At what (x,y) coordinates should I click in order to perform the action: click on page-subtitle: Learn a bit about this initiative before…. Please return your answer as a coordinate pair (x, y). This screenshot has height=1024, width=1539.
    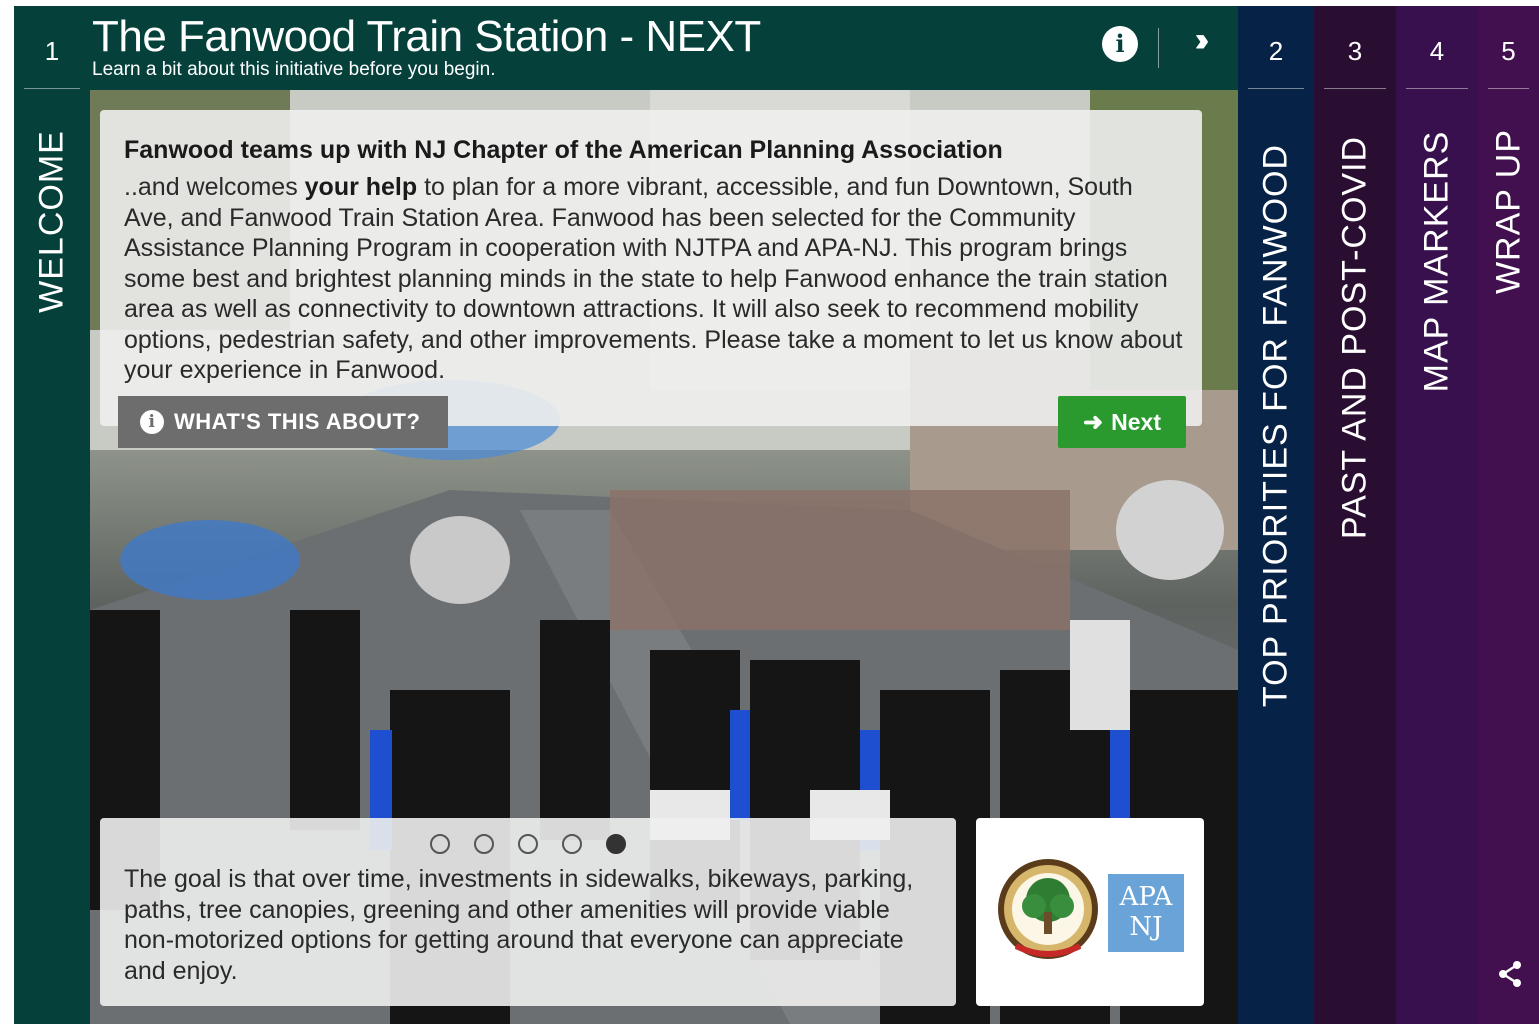
    Looking at the image, I should click on (294, 69).